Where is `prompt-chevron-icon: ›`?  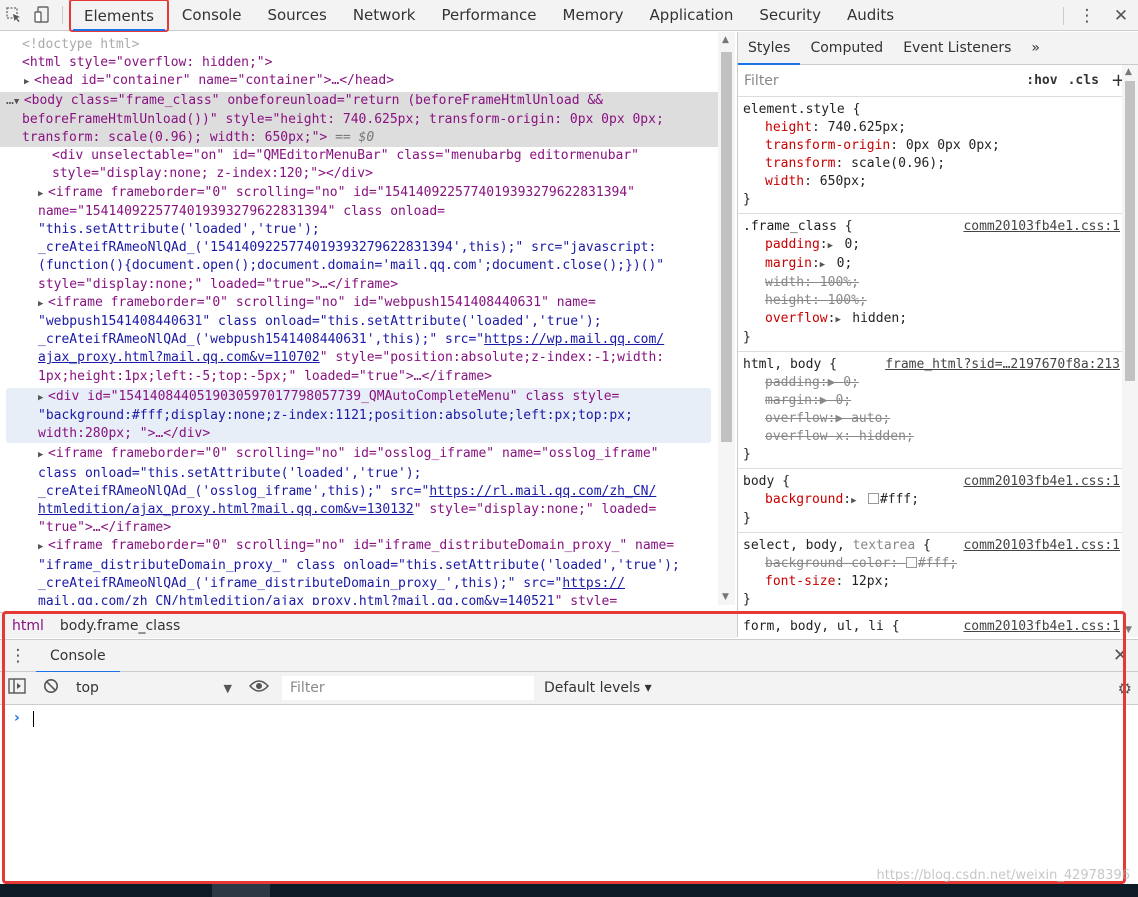 prompt-chevron-icon: › is located at coordinates (17, 718).